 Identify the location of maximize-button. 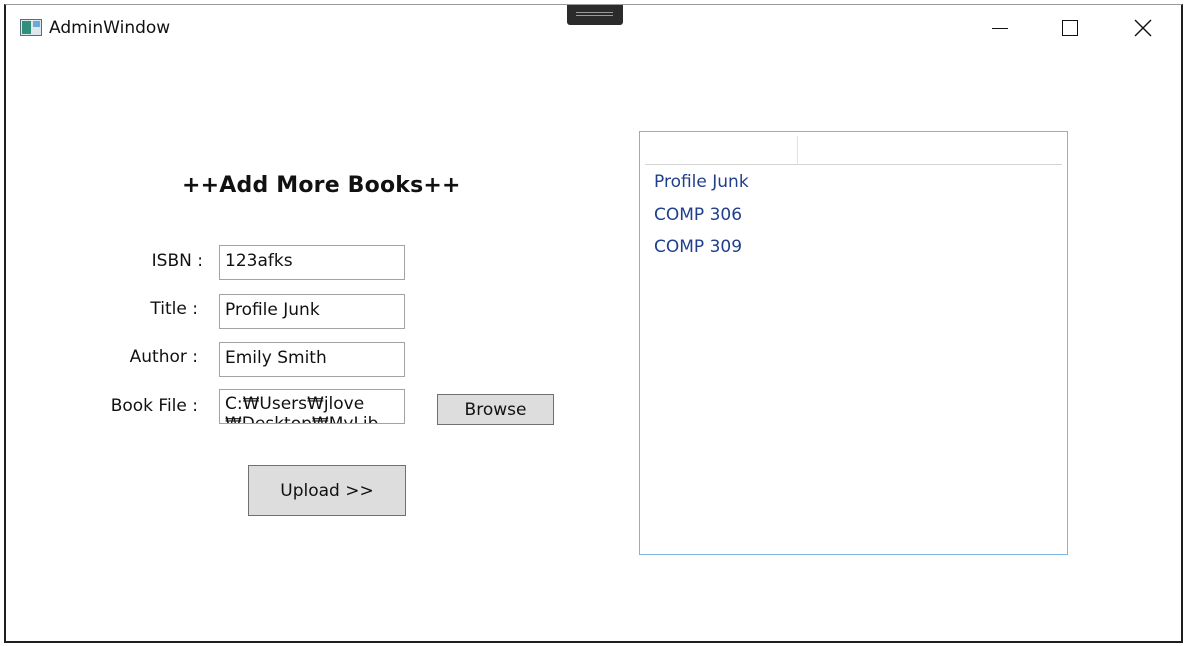
(1070, 28).